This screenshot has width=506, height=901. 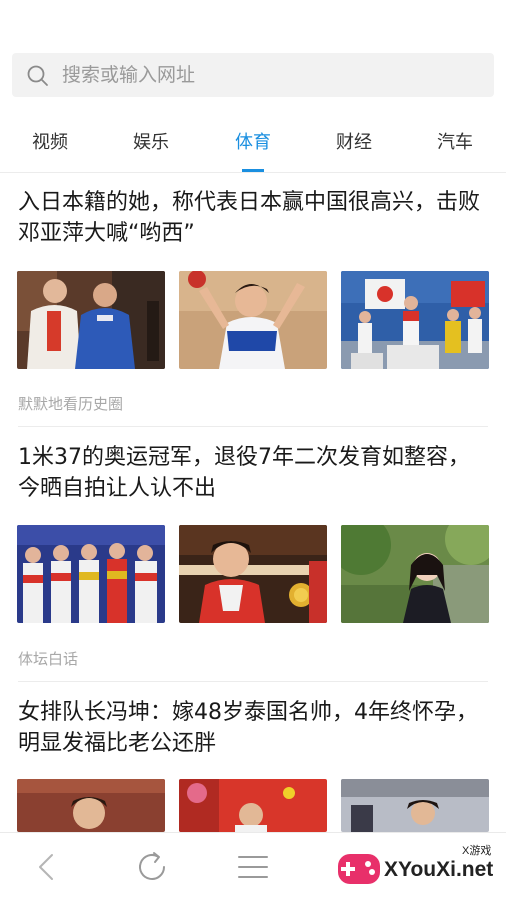 I want to click on watermark-small-text: X游戏, so click(x=477, y=851).